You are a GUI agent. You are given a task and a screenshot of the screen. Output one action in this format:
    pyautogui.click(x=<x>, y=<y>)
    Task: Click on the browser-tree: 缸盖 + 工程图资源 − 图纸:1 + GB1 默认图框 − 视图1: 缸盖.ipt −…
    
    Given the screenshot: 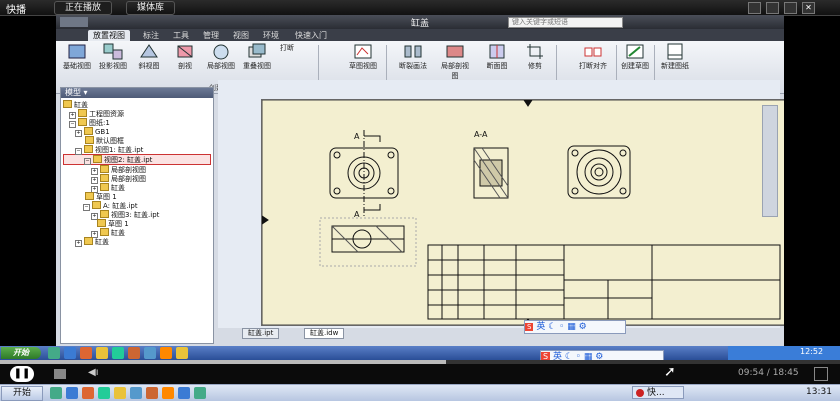 What is the action you would take?
    pyautogui.click(x=137, y=173)
    